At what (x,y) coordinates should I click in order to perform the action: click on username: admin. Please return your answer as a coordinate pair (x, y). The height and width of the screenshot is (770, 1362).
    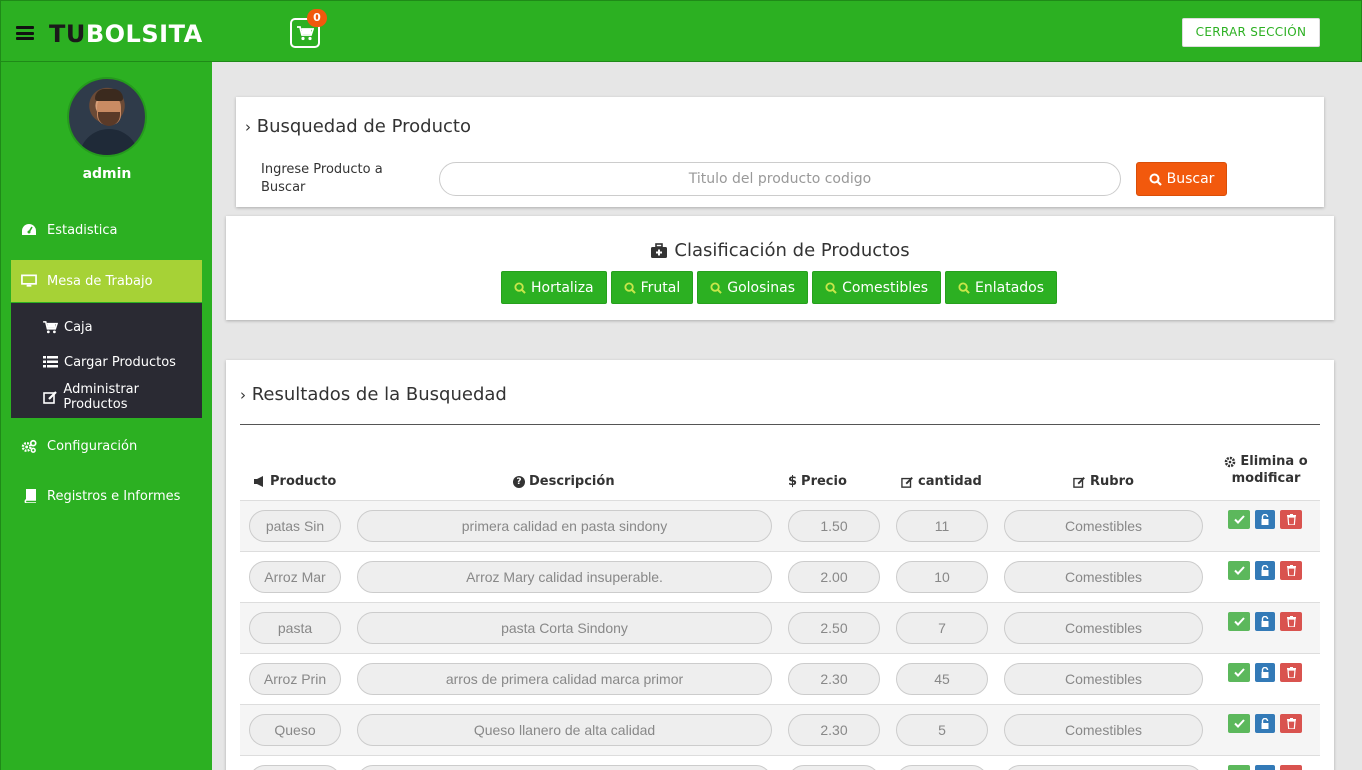
    Looking at the image, I should click on (107, 174).